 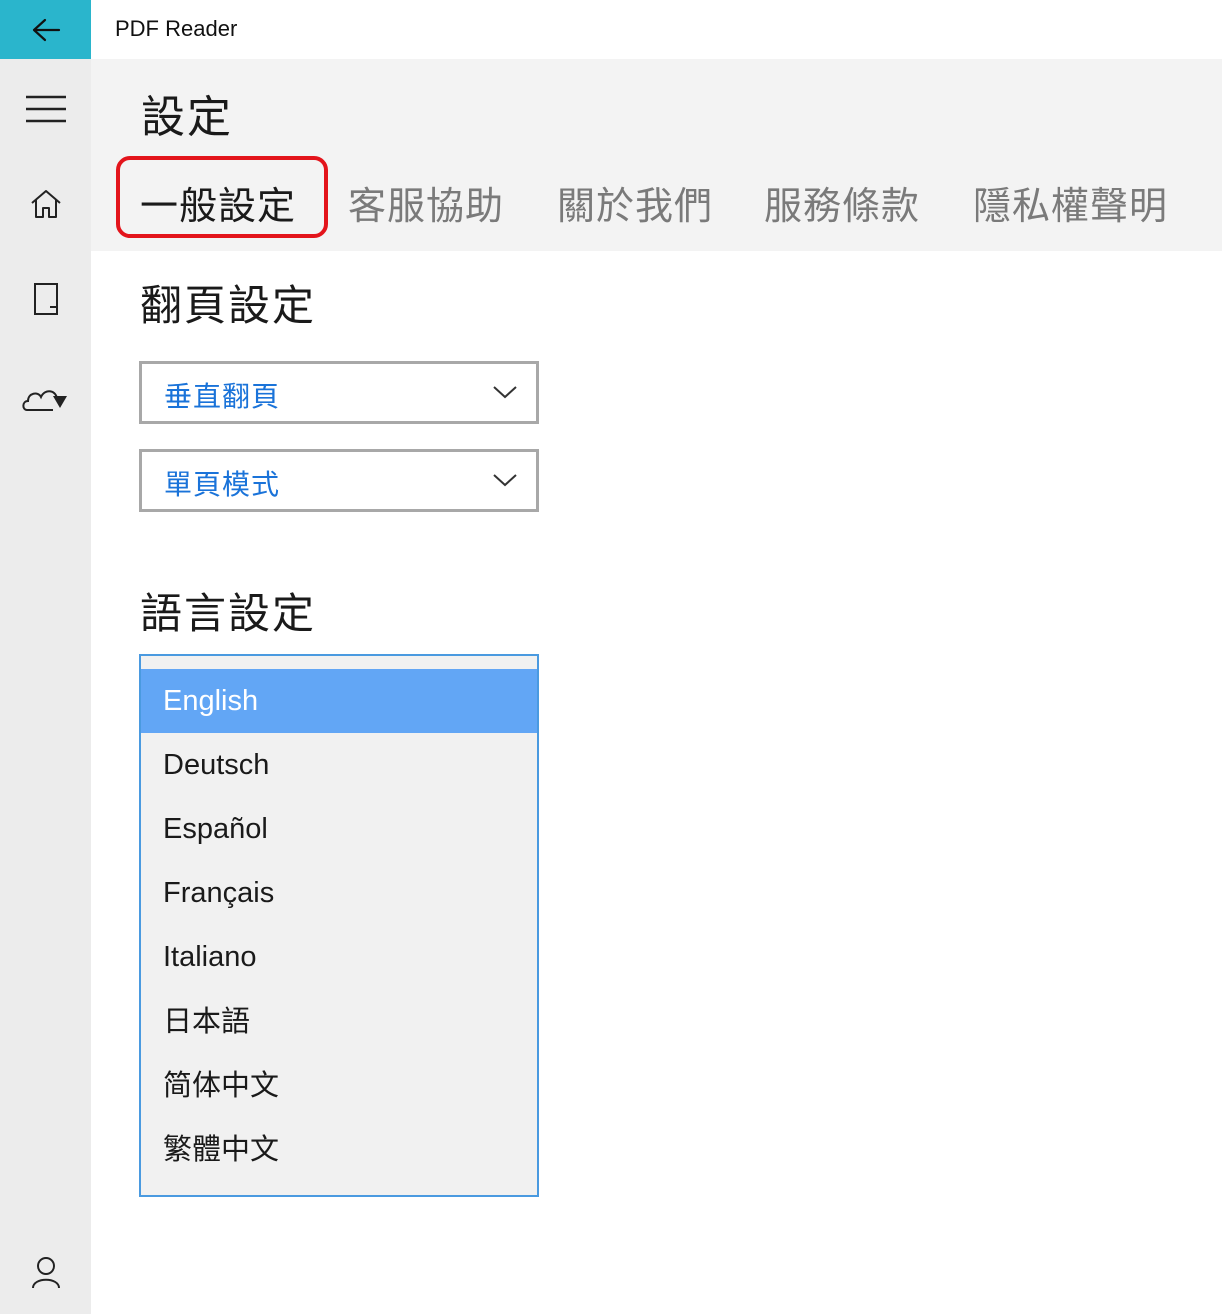 What do you see at coordinates (635, 202) in the screenshot?
I see `tab-about: 關於我們` at bounding box center [635, 202].